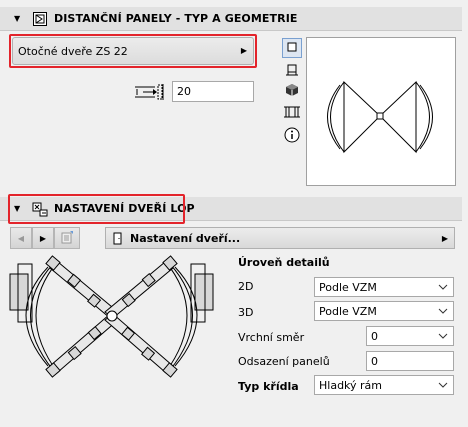 The image size is (468, 427). What do you see at coordinates (351, 385) in the screenshot?
I see `wing-type-value: Hladký rám` at bounding box center [351, 385].